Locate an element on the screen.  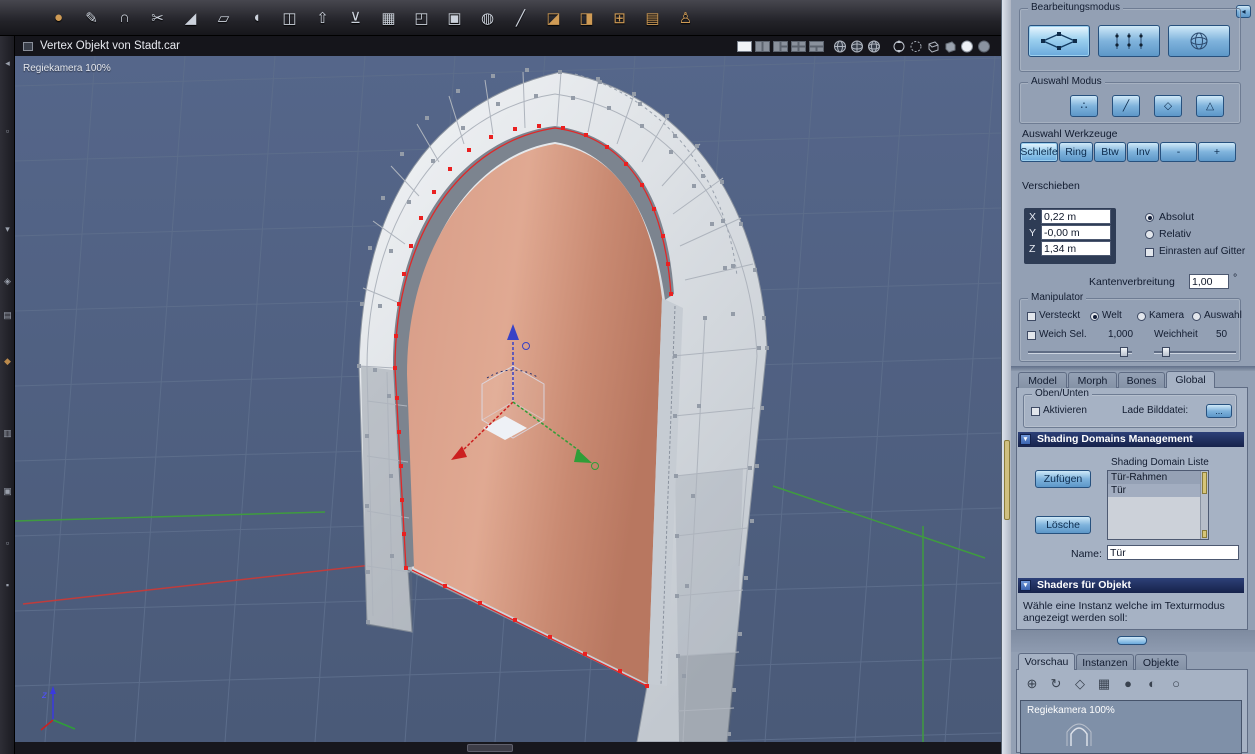
half-sphere-view-icon: ◐ is located at coordinates (1152, 683).